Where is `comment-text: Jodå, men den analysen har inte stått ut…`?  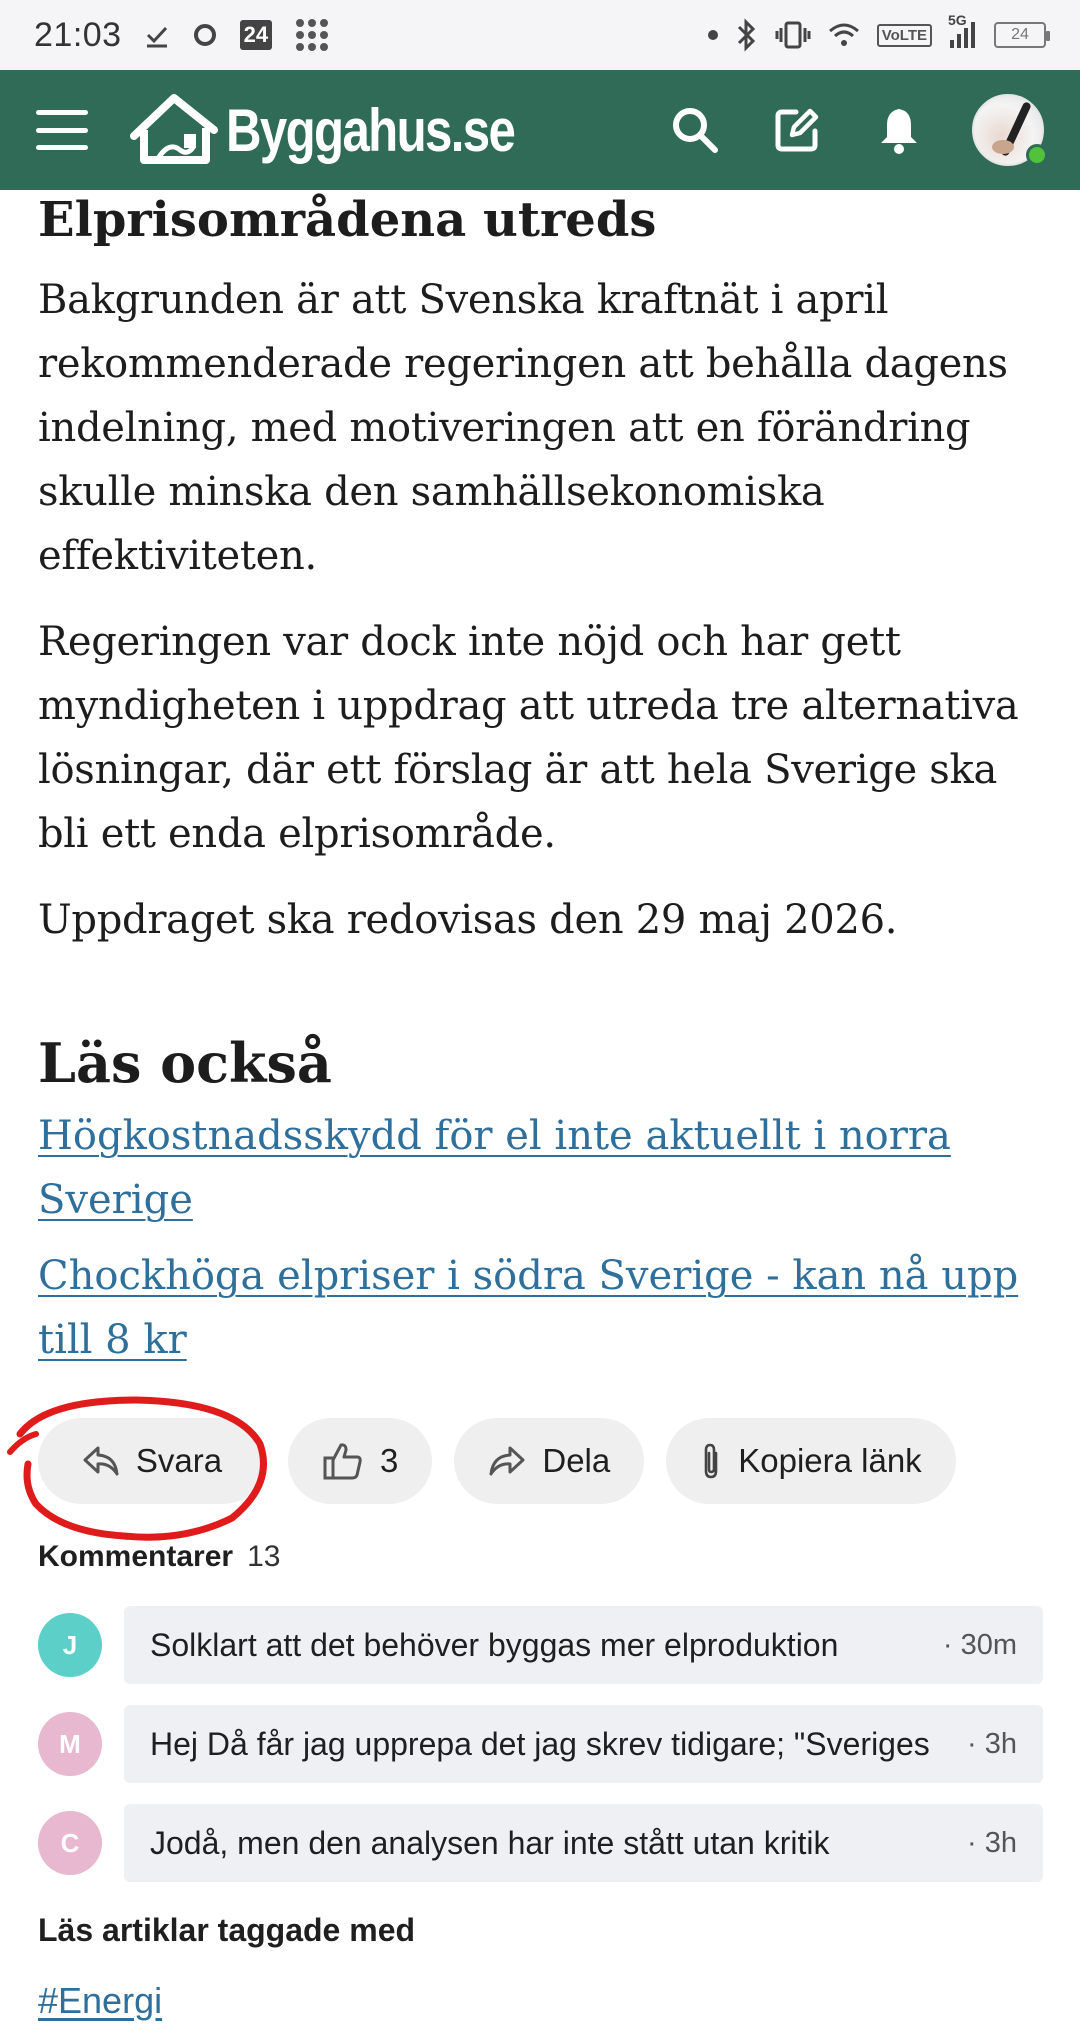
comment-text: Jodå, men den analysen har inte stått ut… is located at coordinates (490, 1842).